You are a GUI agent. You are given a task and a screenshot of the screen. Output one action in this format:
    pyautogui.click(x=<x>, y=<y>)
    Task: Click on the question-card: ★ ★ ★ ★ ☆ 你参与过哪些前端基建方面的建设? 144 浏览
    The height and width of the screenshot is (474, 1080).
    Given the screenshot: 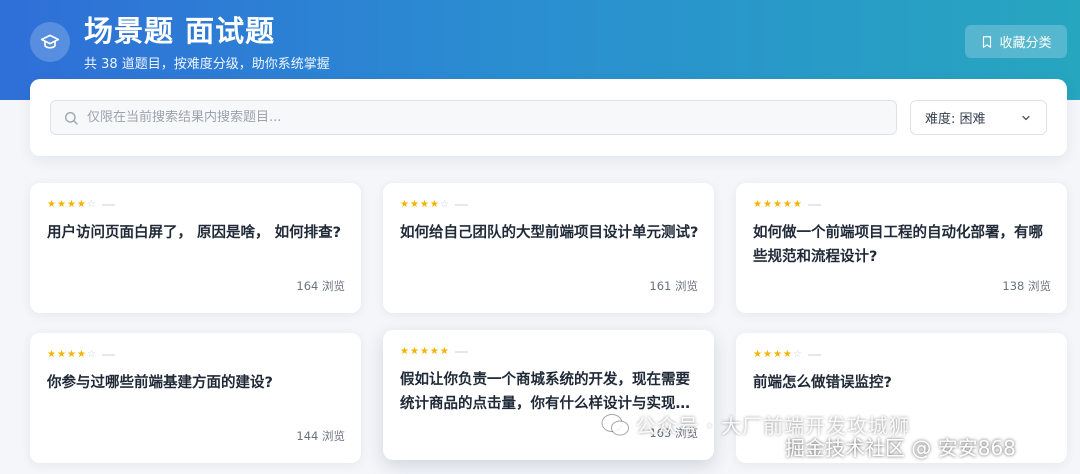 What is the action you would take?
    pyautogui.click(x=195, y=398)
    